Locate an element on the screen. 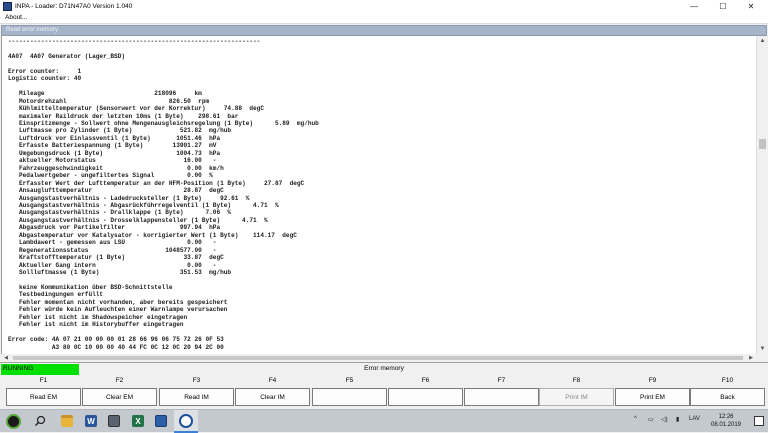  fkey-f8: F8 Print IM is located at coordinates (576, 392).